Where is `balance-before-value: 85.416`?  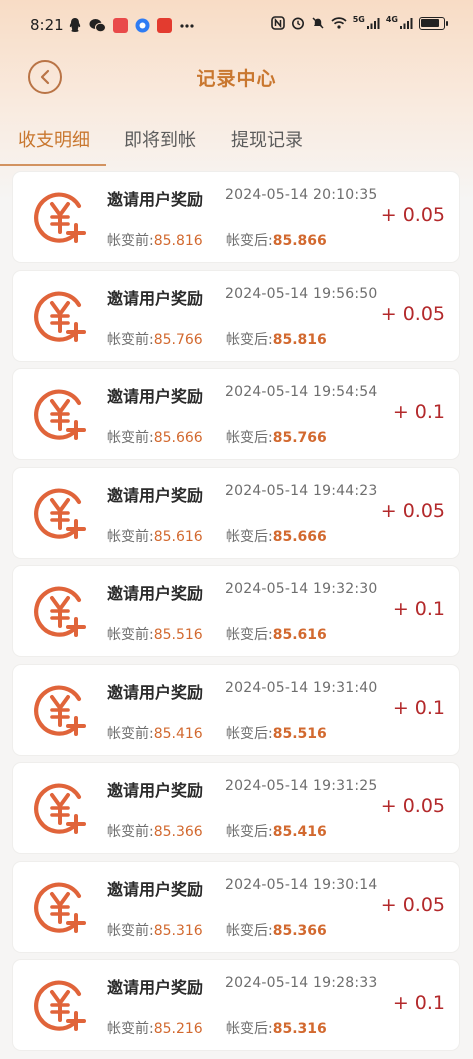 balance-before-value: 85.416 is located at coordinates (178, 733).